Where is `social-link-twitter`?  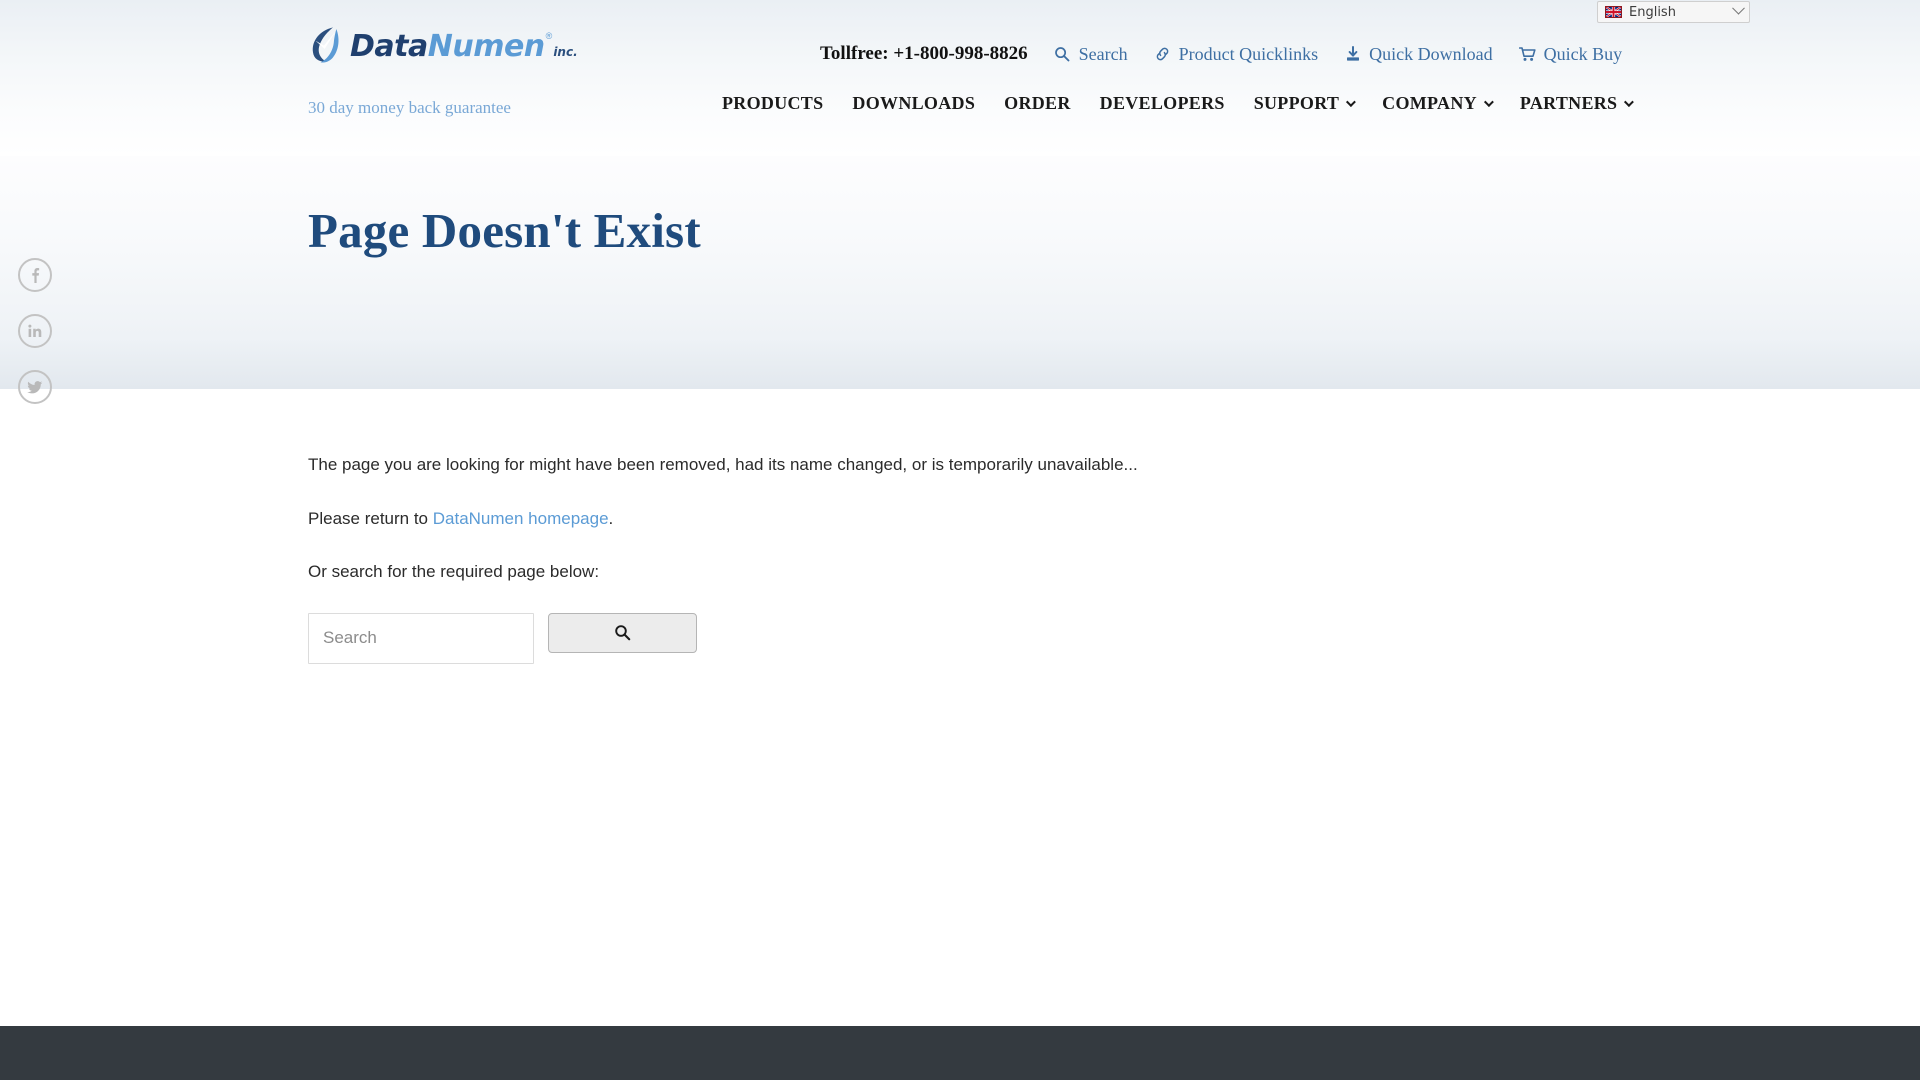 social-link-twitter is located at coordinates (35, 387).